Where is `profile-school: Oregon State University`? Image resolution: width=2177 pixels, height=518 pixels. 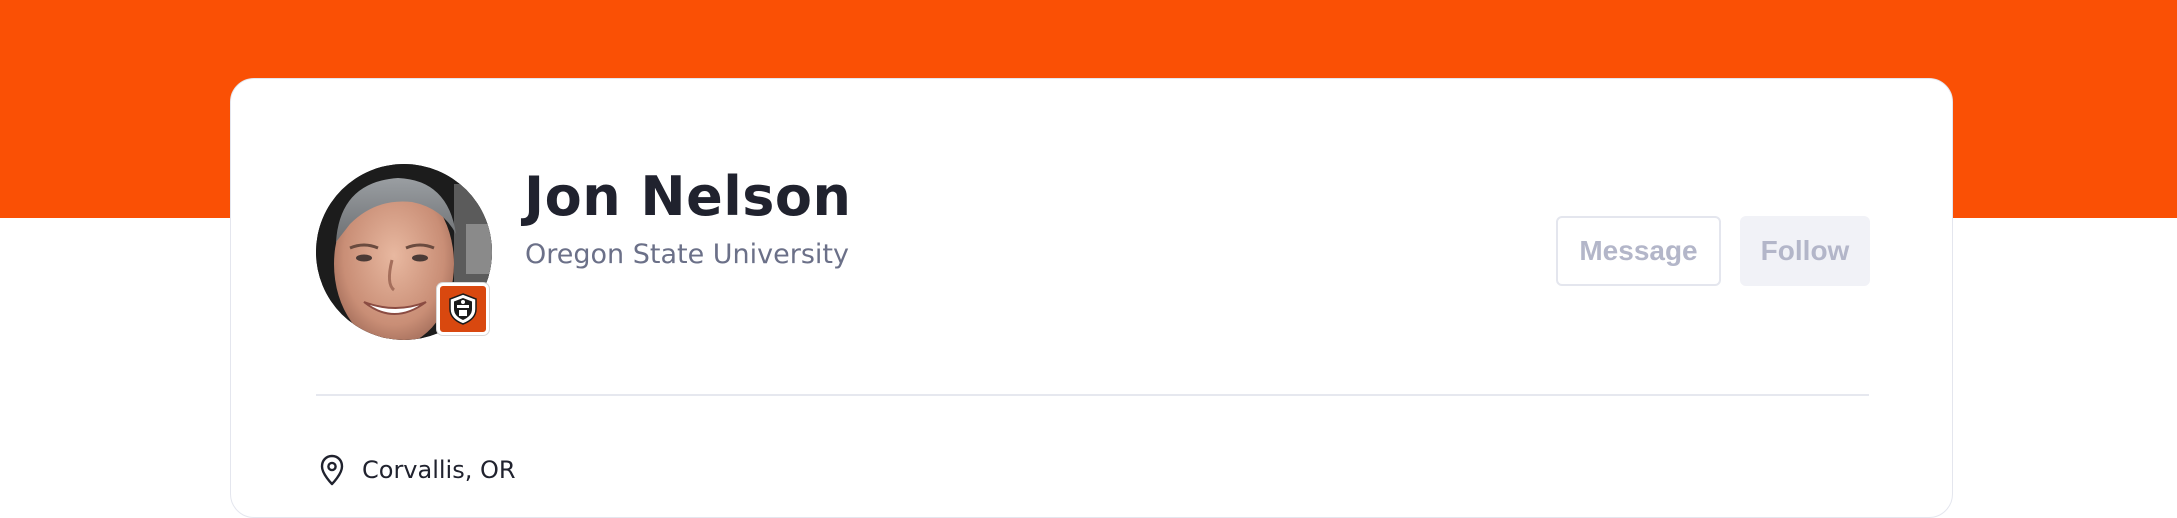
profile-school: Oregon State University is located at coordinates (687, 255).